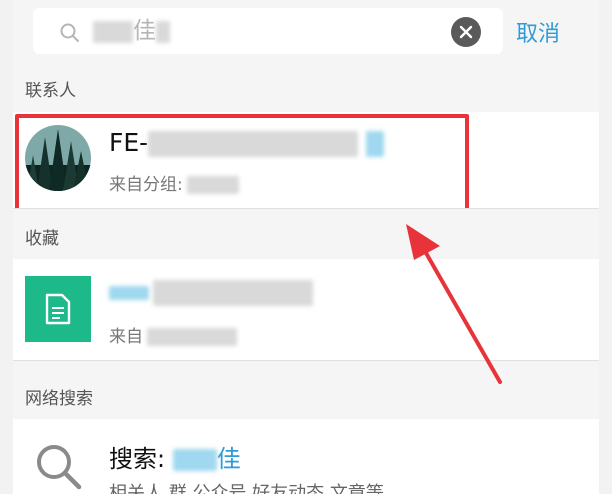 Image resolution: width=612 pixels, height=494 pixels. Describe the element at coordinates (268, 31) in the screenshot. I see `search-input: 佳` at that location.